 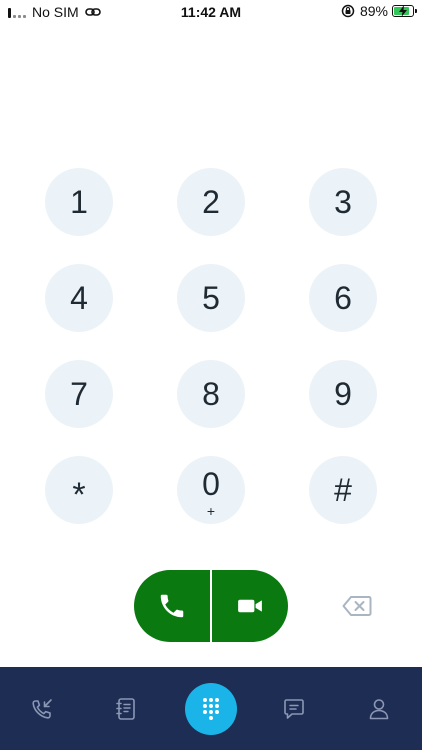 I want to click on video-call-button, so click(x=250, y=606).